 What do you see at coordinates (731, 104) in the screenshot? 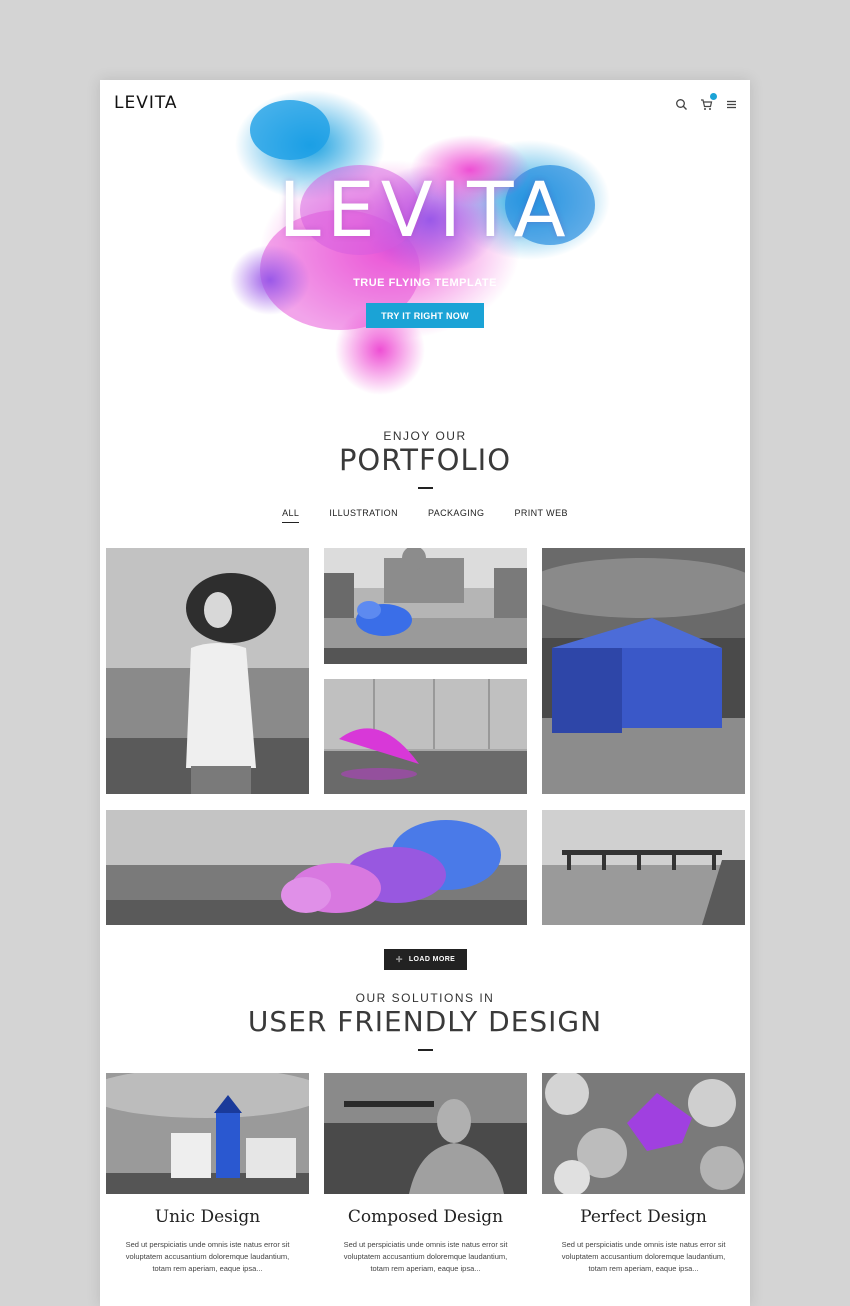
I see `menu-icon` at bounding box center [731, 104].